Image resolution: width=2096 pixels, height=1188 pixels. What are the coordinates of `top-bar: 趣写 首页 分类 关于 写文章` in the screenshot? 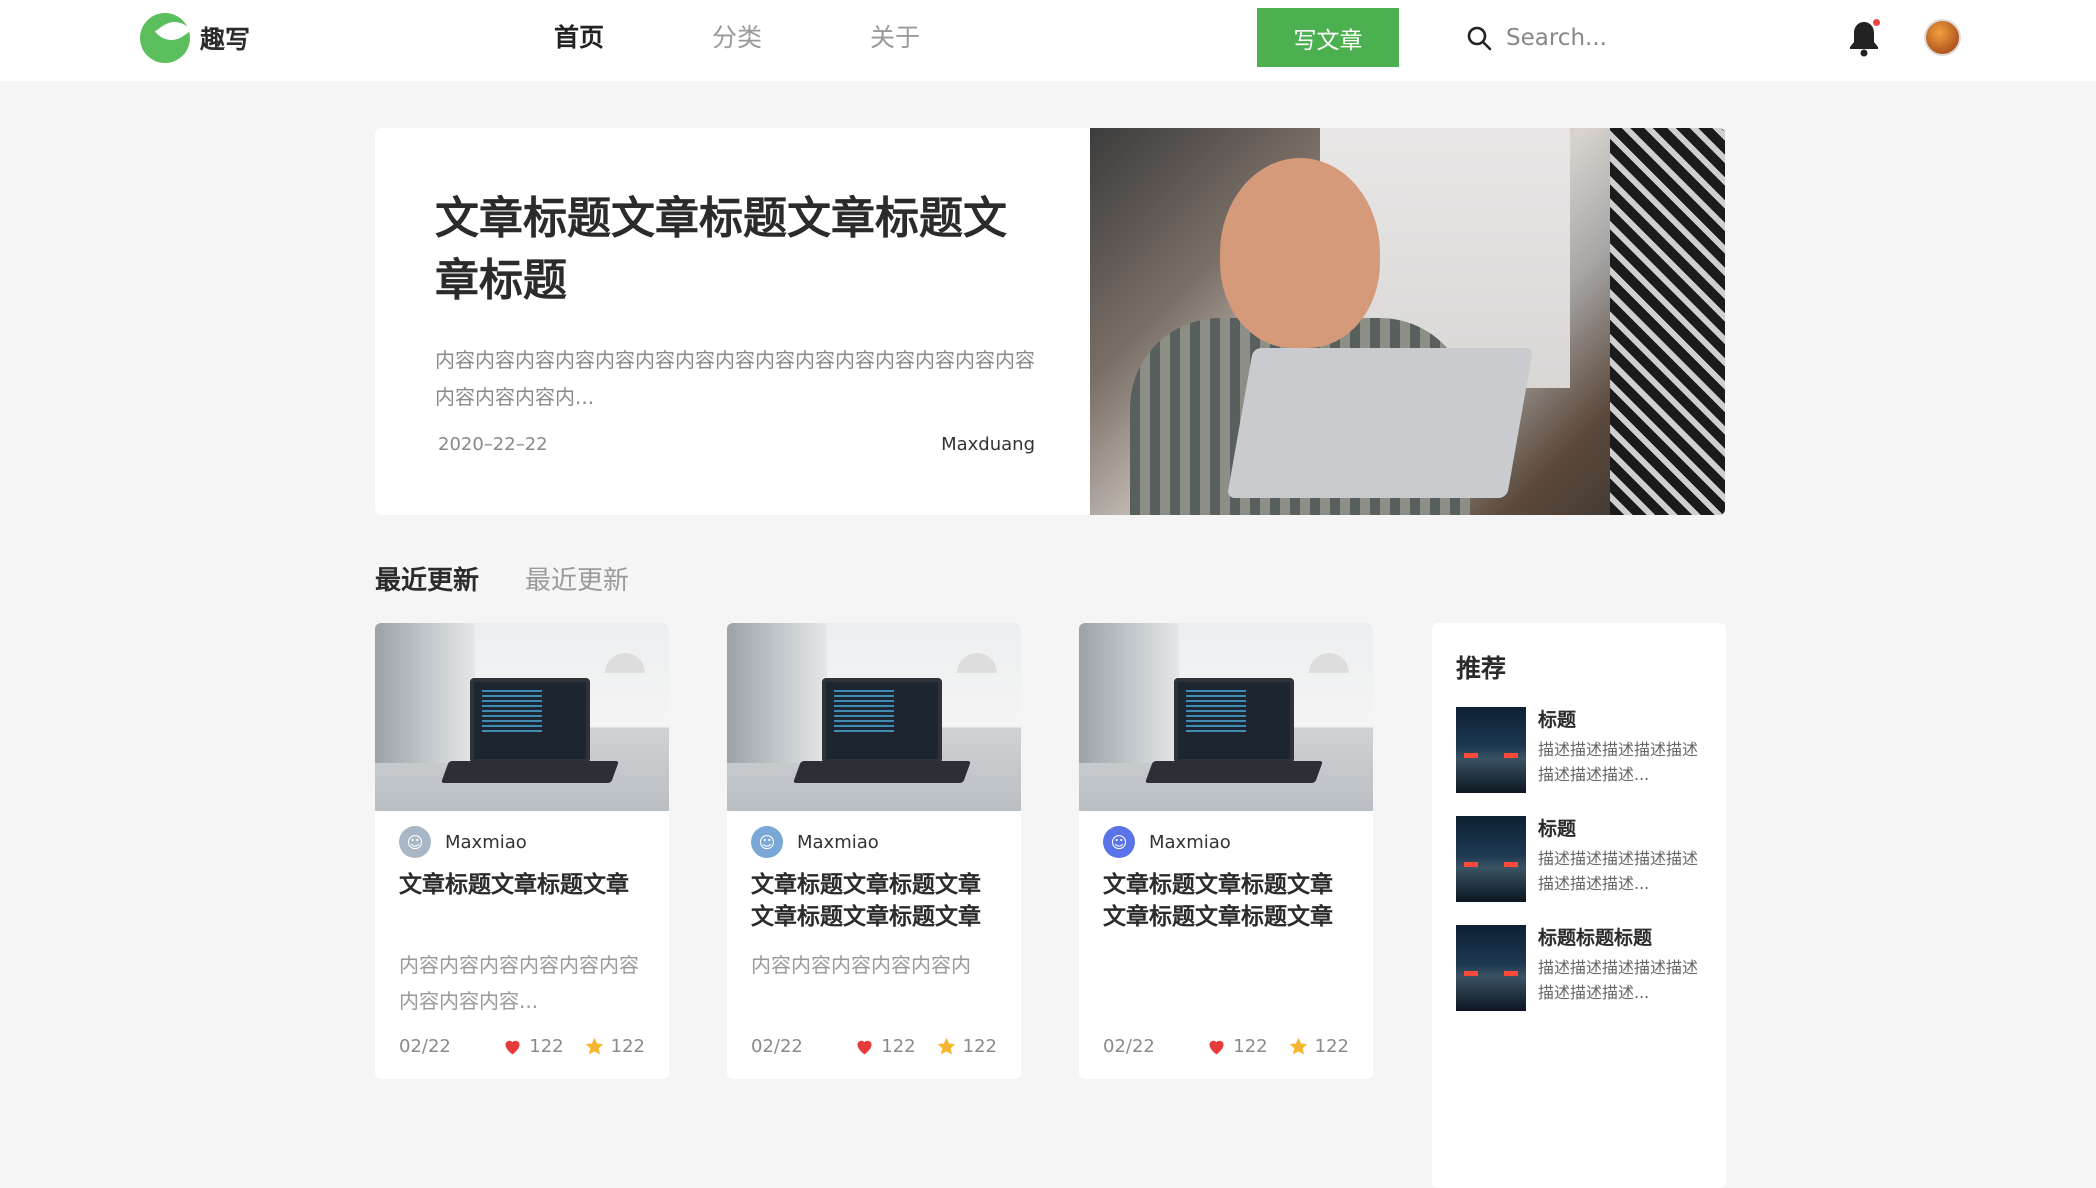 It's located at (1048, 40).